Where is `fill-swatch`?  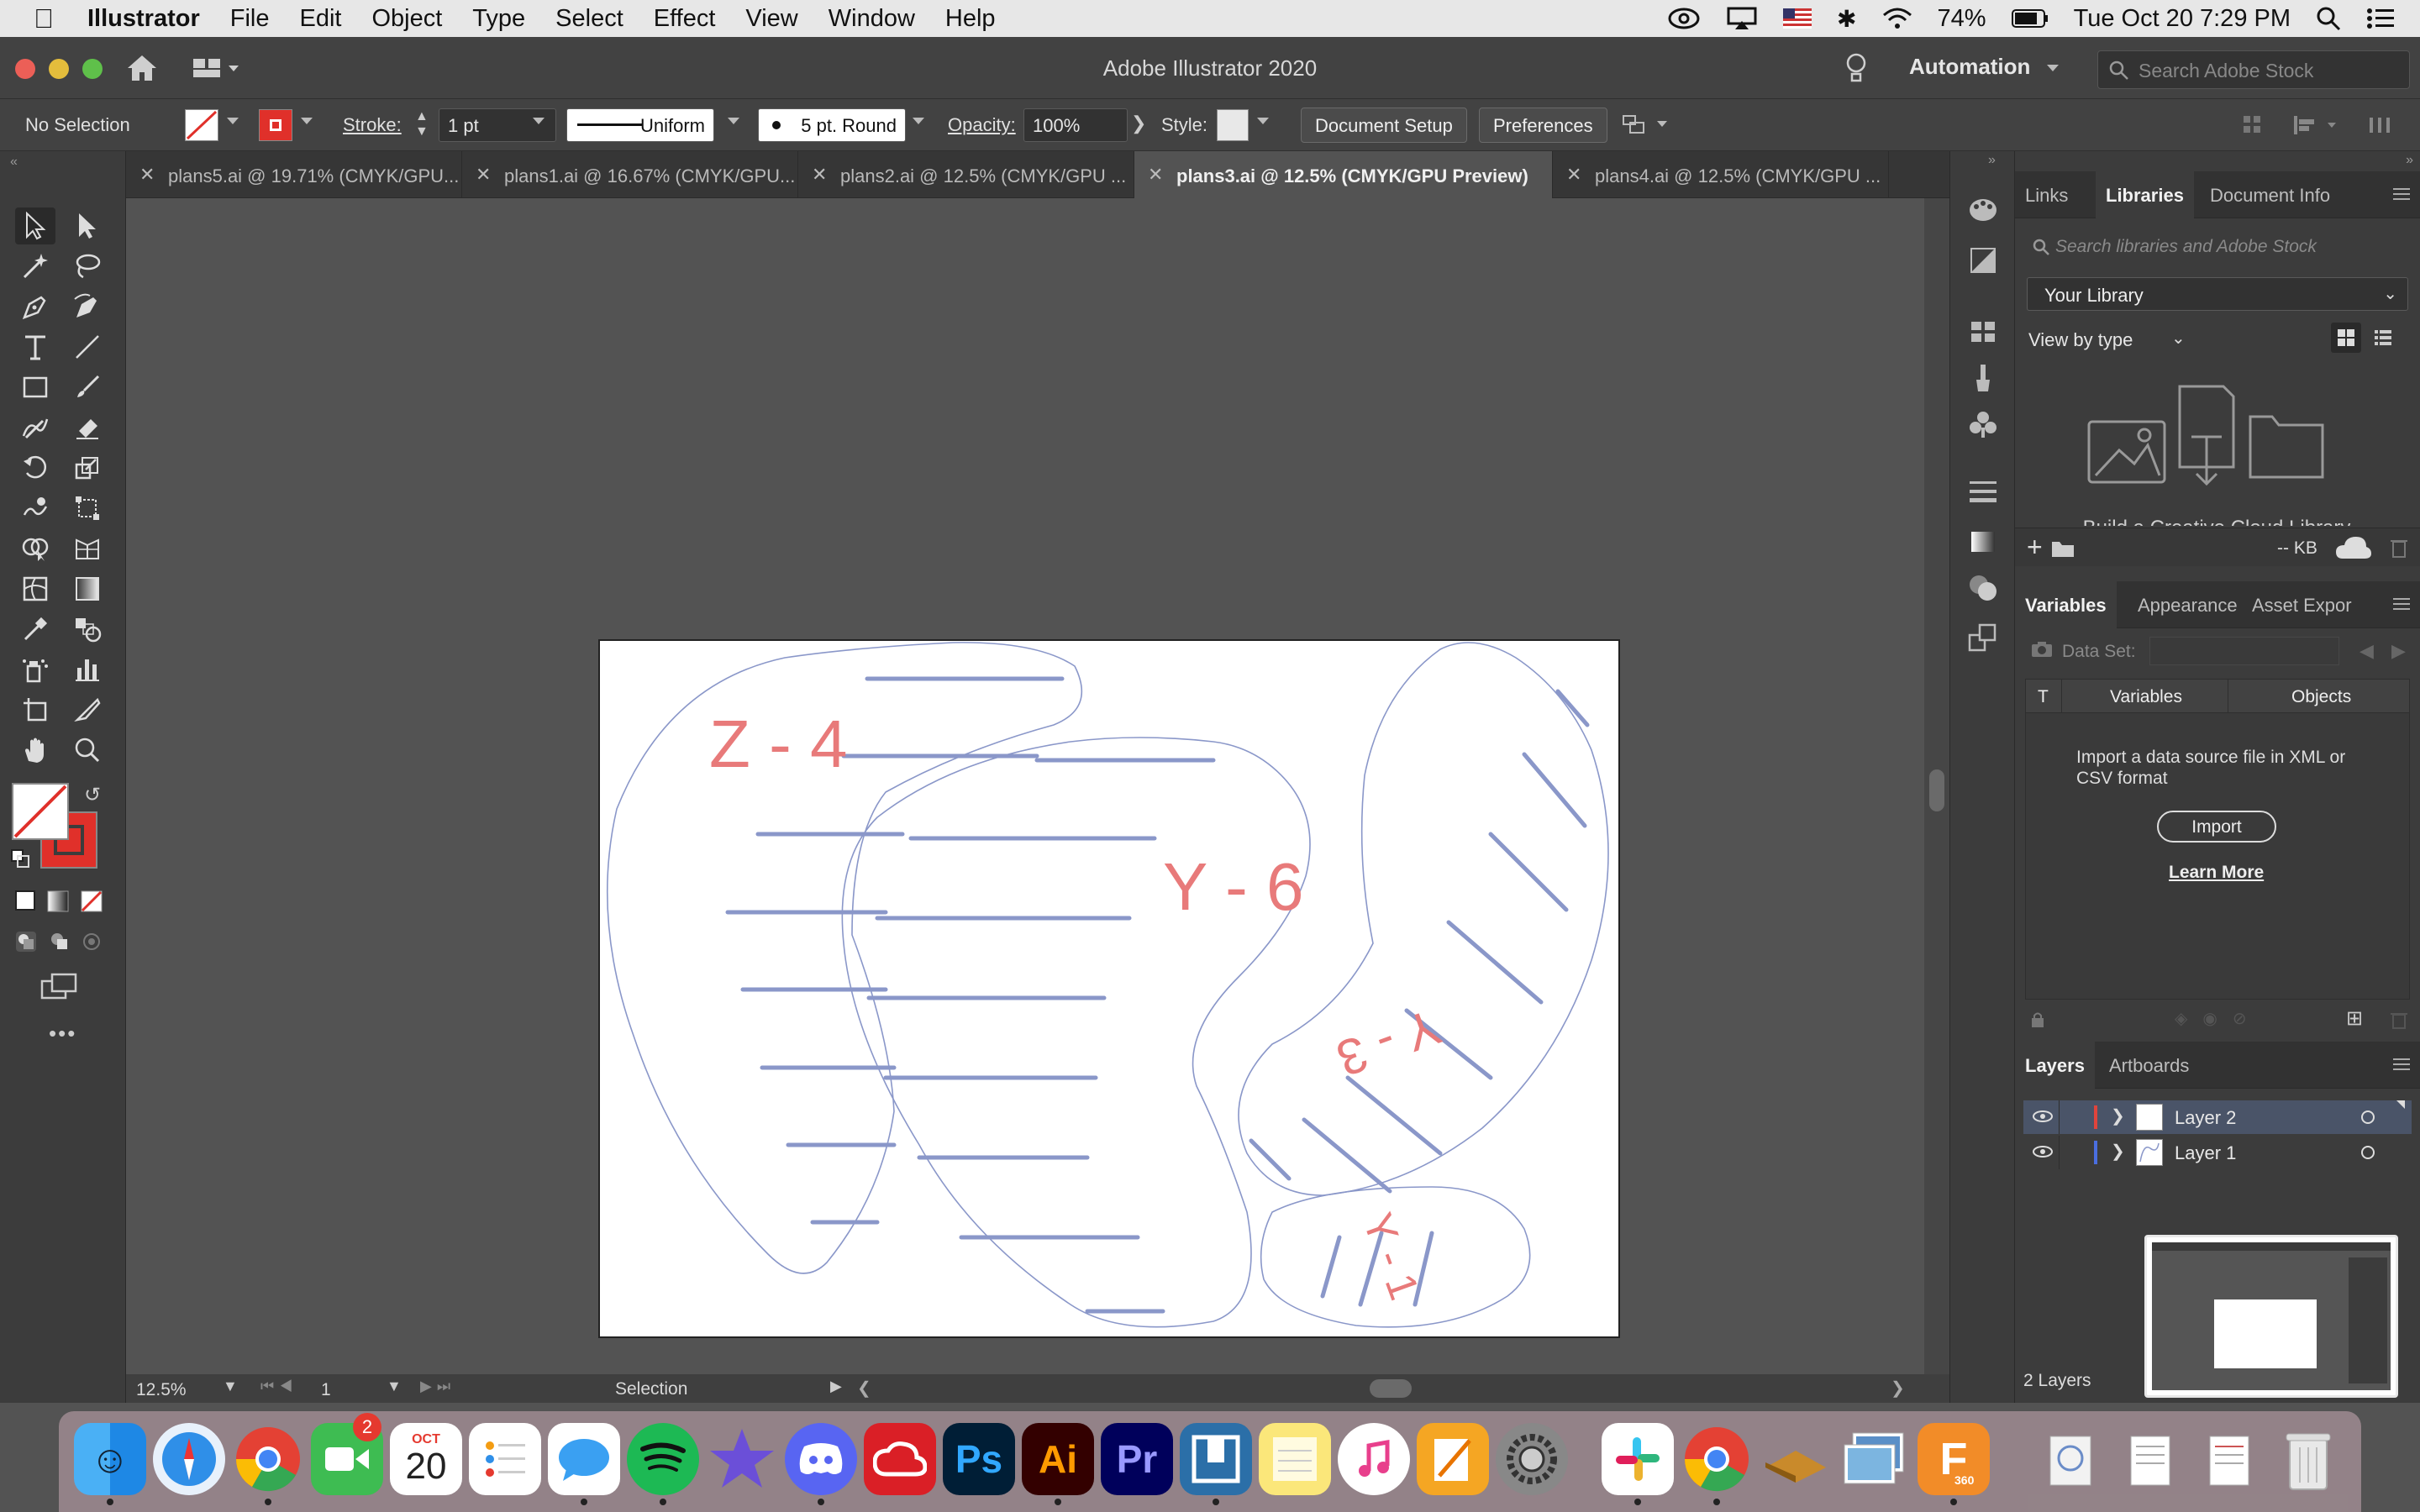
fill-swatch is located at coordinates (202, 125).